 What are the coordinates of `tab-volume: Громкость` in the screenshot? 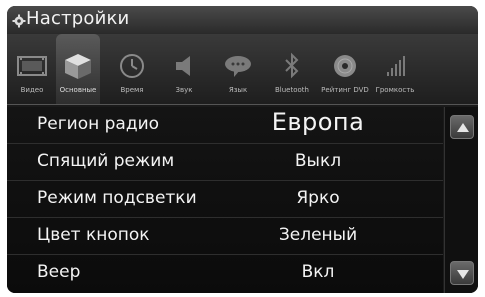 It's located at (395, 70).